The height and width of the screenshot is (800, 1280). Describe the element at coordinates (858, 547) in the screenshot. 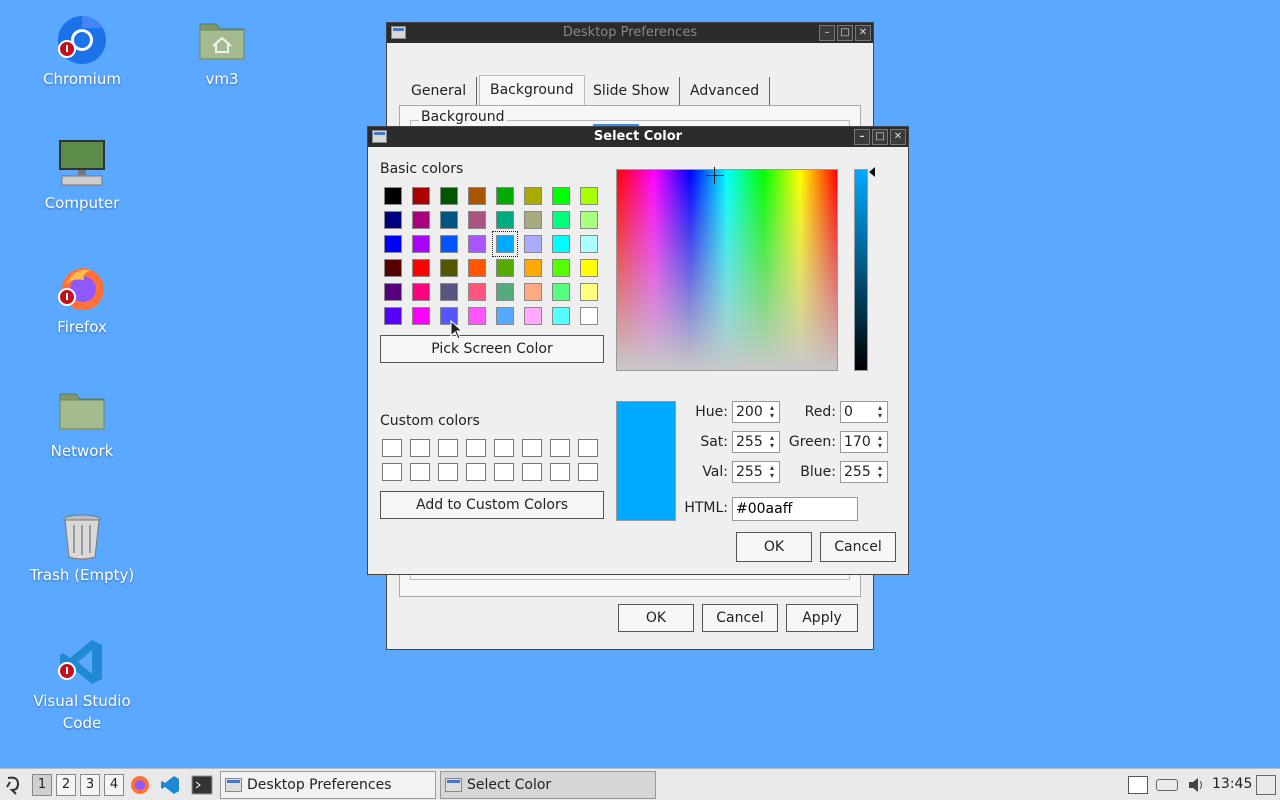

I see `color-cancel-button: Cancel` at that location.